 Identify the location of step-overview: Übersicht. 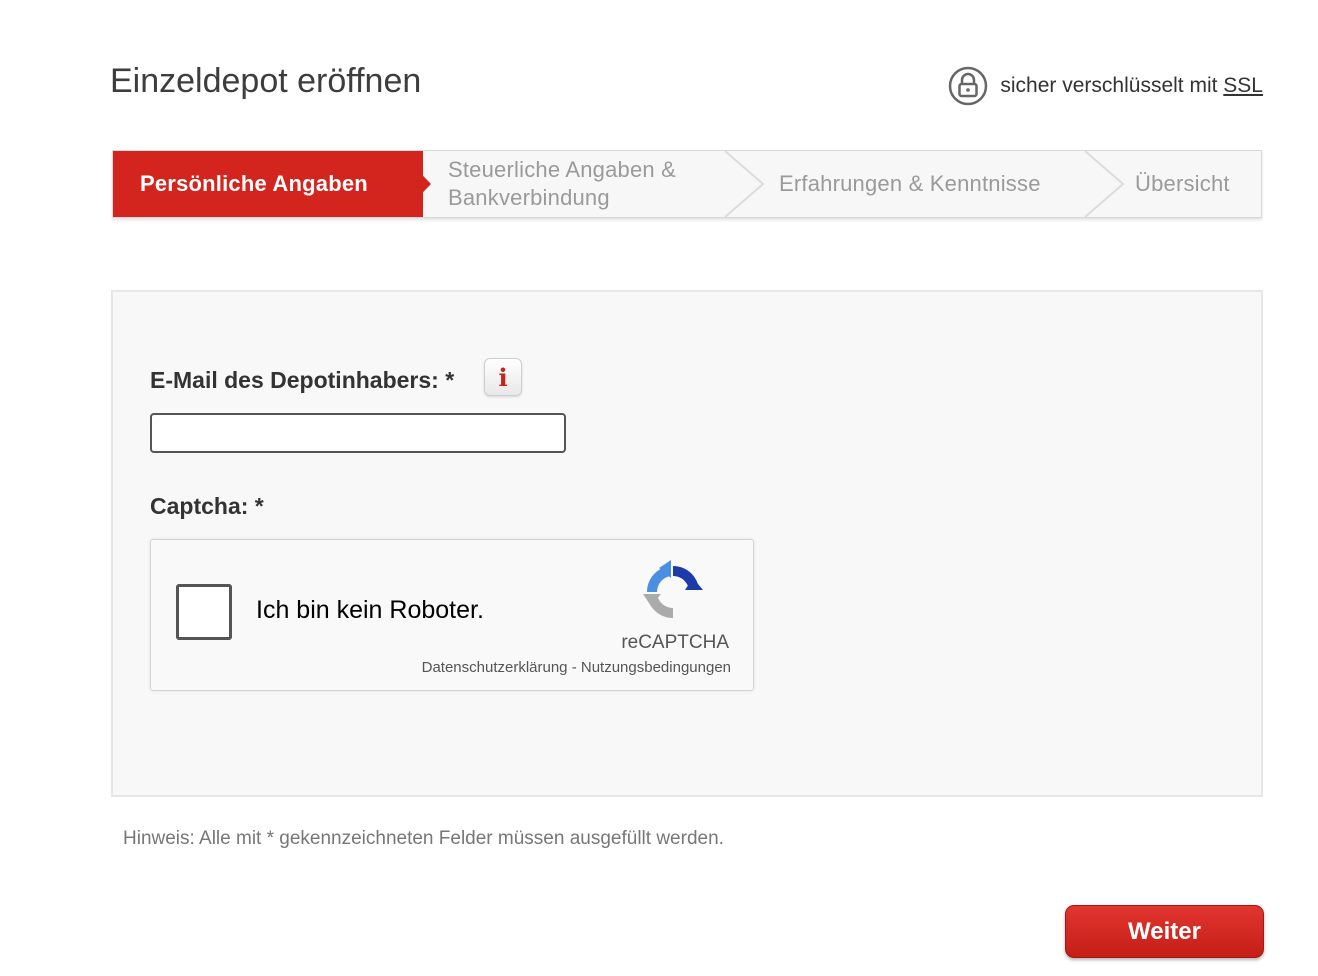
(1182, 184).